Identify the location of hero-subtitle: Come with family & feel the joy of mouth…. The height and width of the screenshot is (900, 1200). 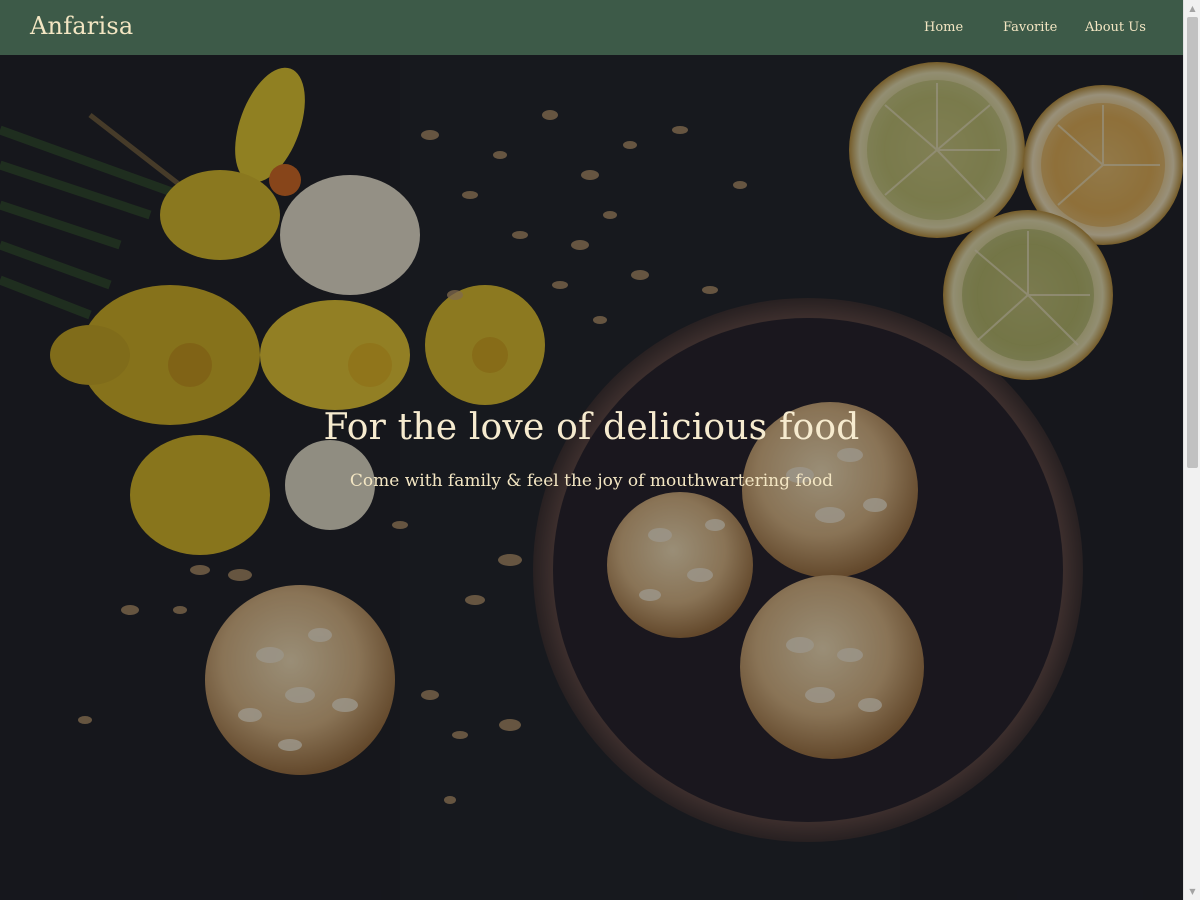
(591, 481).